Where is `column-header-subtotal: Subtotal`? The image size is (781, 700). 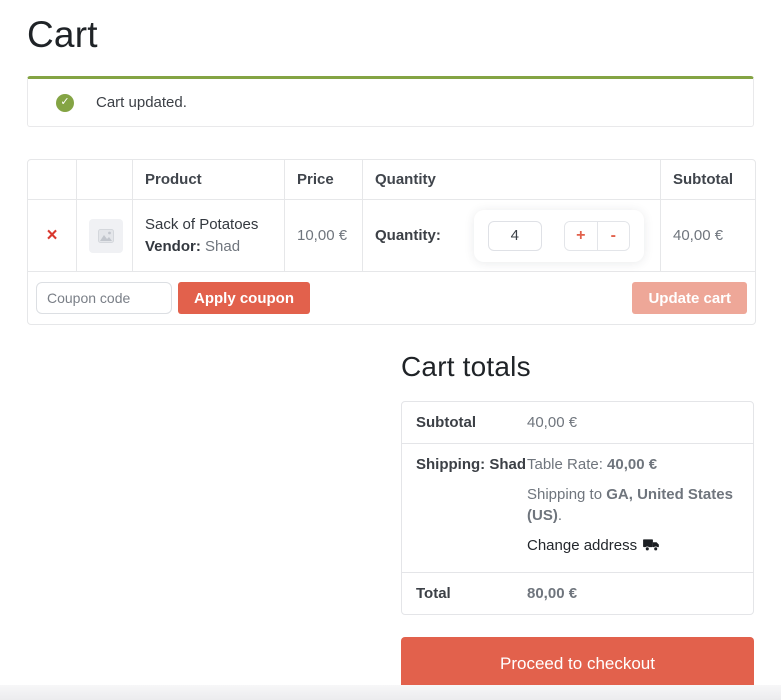 column-header-subtotal: Subtotal is located at coordinates (707, 180).